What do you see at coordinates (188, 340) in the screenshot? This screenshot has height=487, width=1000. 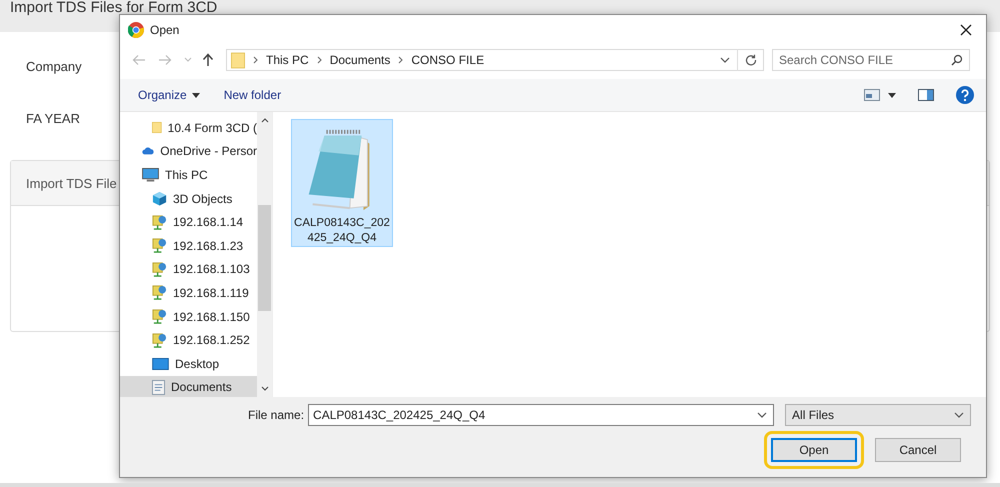 I see `nav-item: 192.168.1.252` at bounding box center [188, 340].